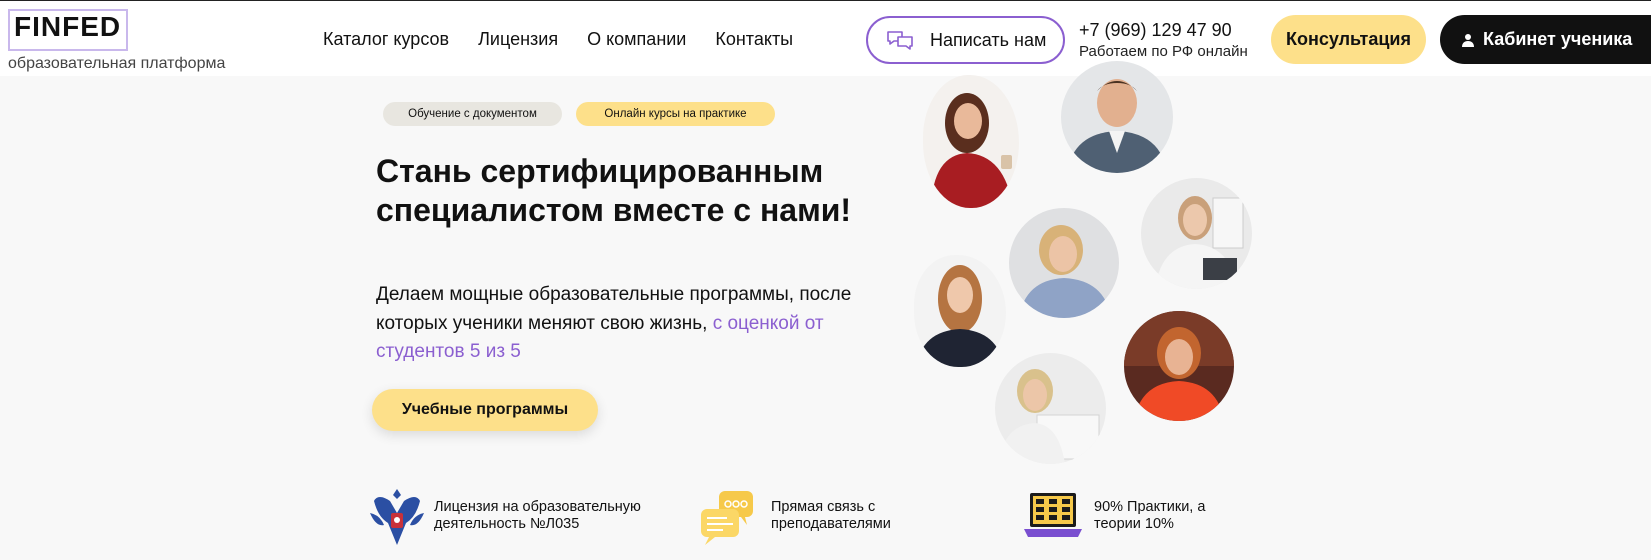  What do you see at coordinates (1348, 39) in the screenshot?
I see `consultation-button: Консультация` at bounding box center [1348, 39].